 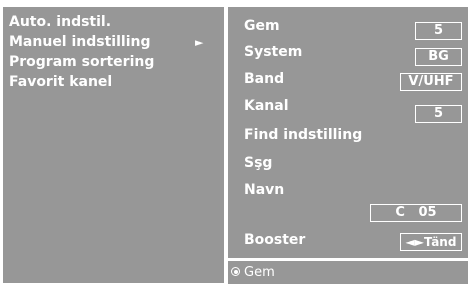 I want to click on band-value: V/UHF, so click(x=431, y=82).